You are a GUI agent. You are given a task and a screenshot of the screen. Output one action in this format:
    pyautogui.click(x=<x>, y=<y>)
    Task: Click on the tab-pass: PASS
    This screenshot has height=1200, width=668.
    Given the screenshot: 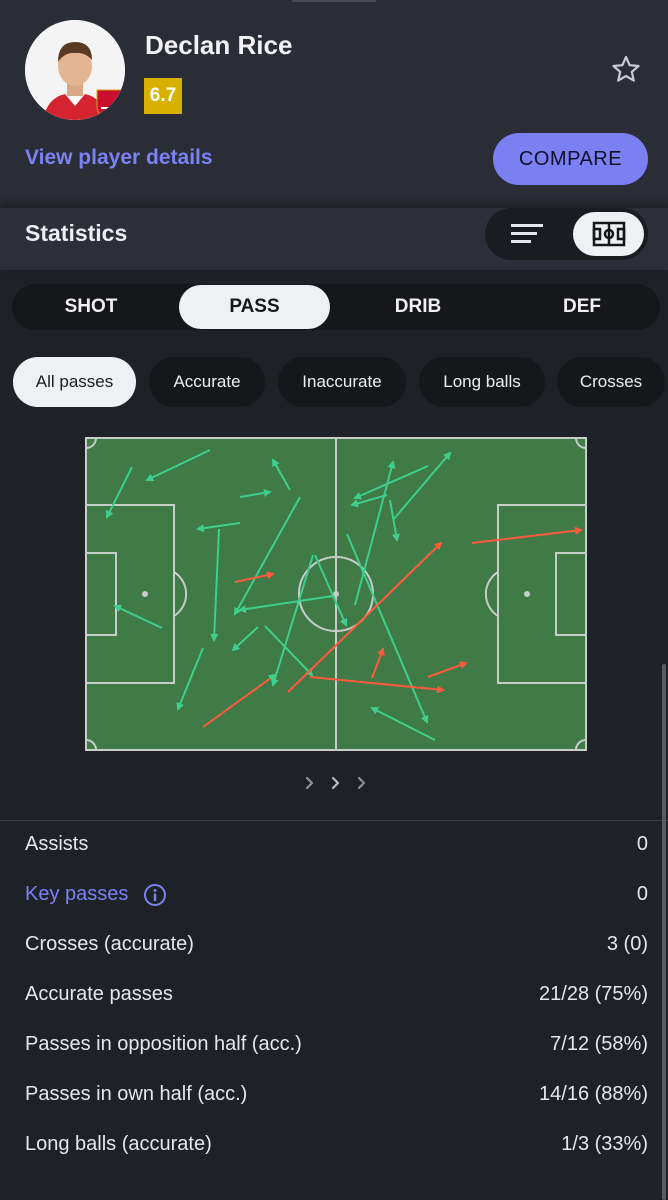 What is the action you would take?
    pyautogui.click(x=254, y=307)
    